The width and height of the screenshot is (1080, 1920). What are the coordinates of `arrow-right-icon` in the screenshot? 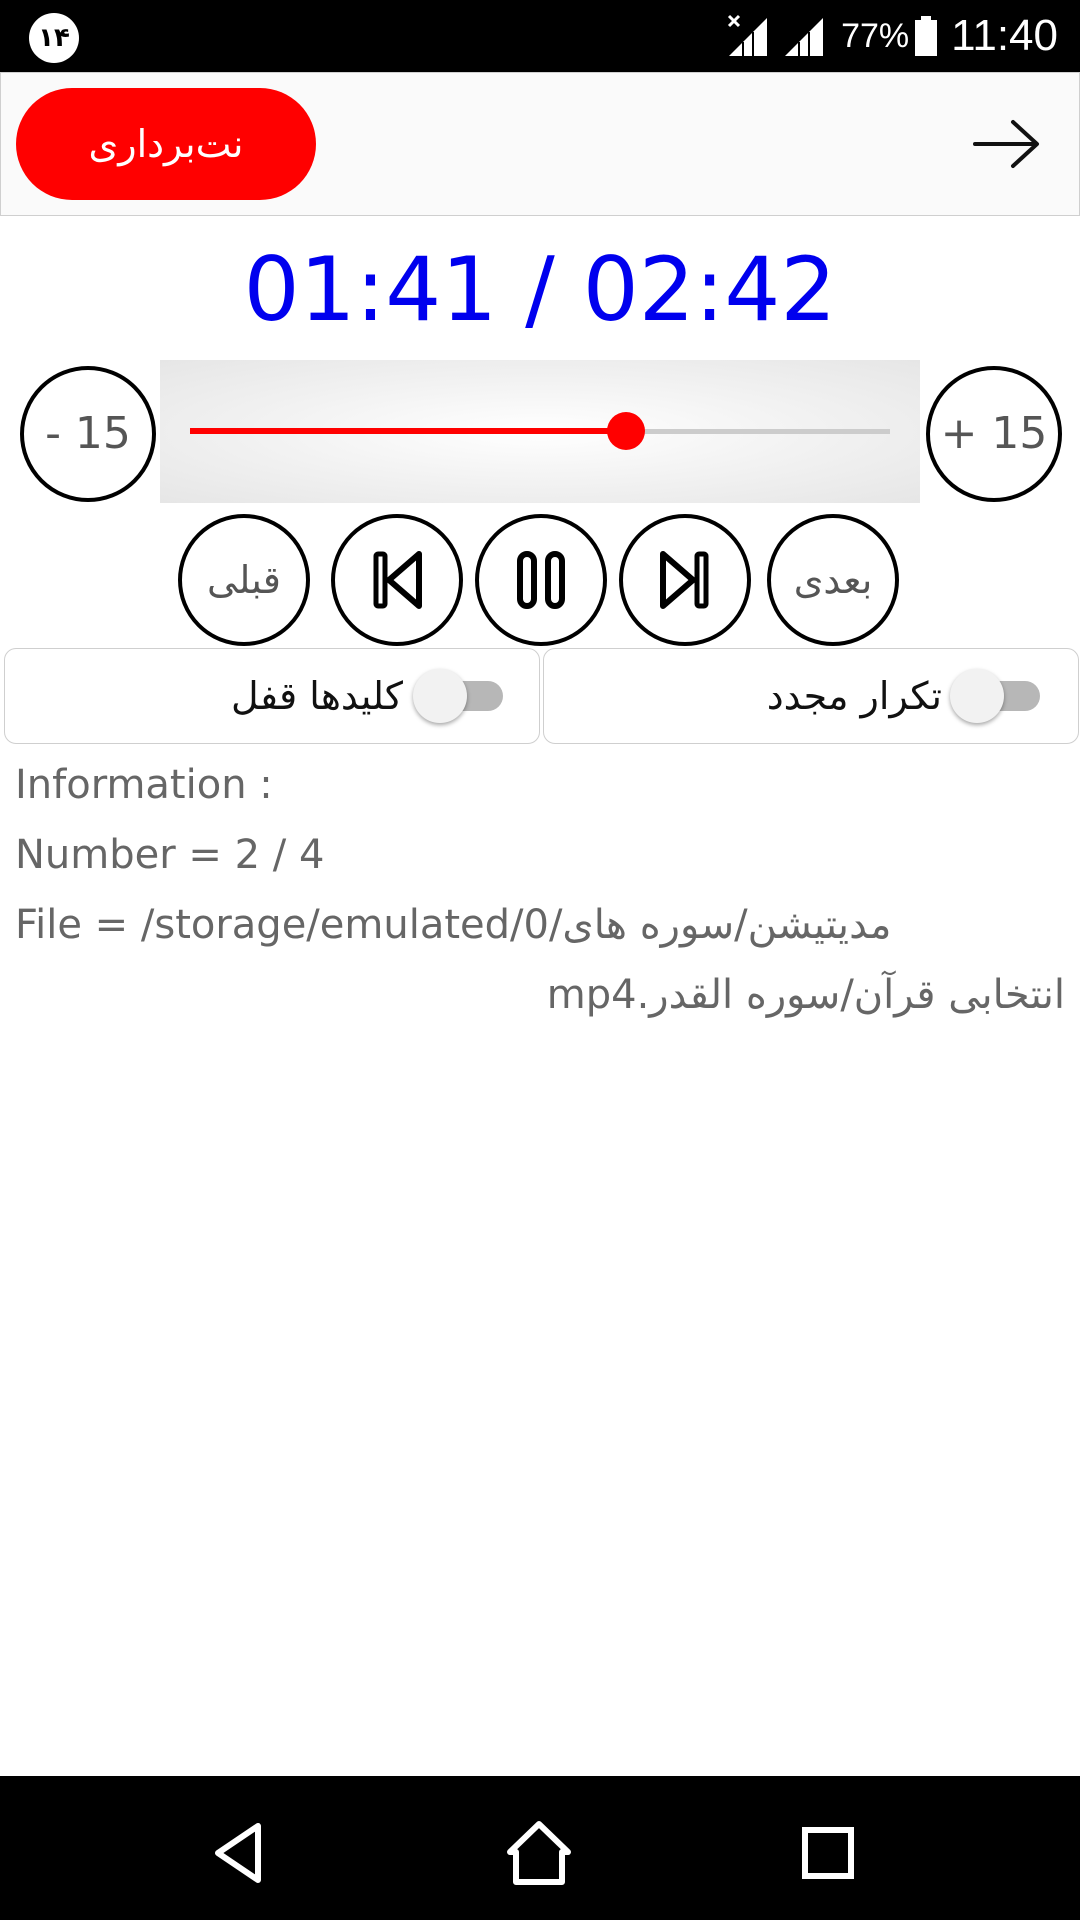 It's located at (1007, 144).